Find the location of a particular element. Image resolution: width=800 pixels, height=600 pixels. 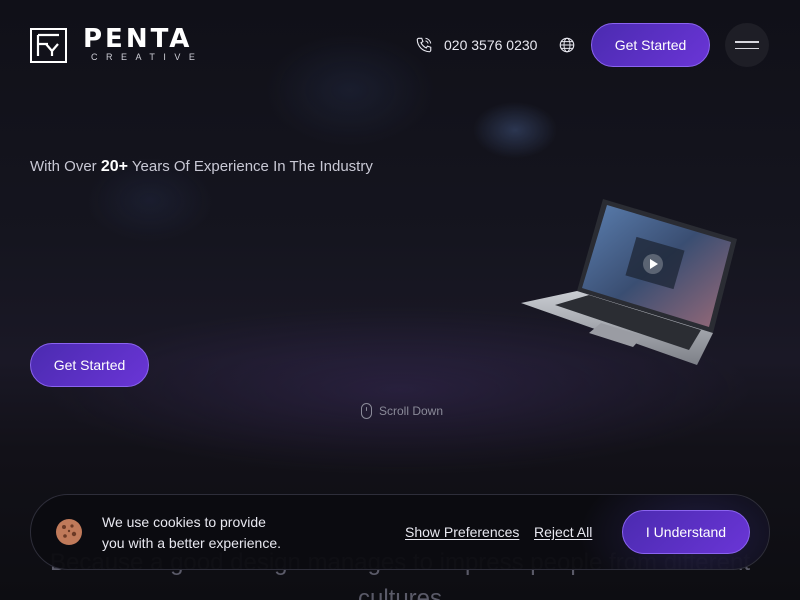

phone-icon is located at coordinates (424, 45).